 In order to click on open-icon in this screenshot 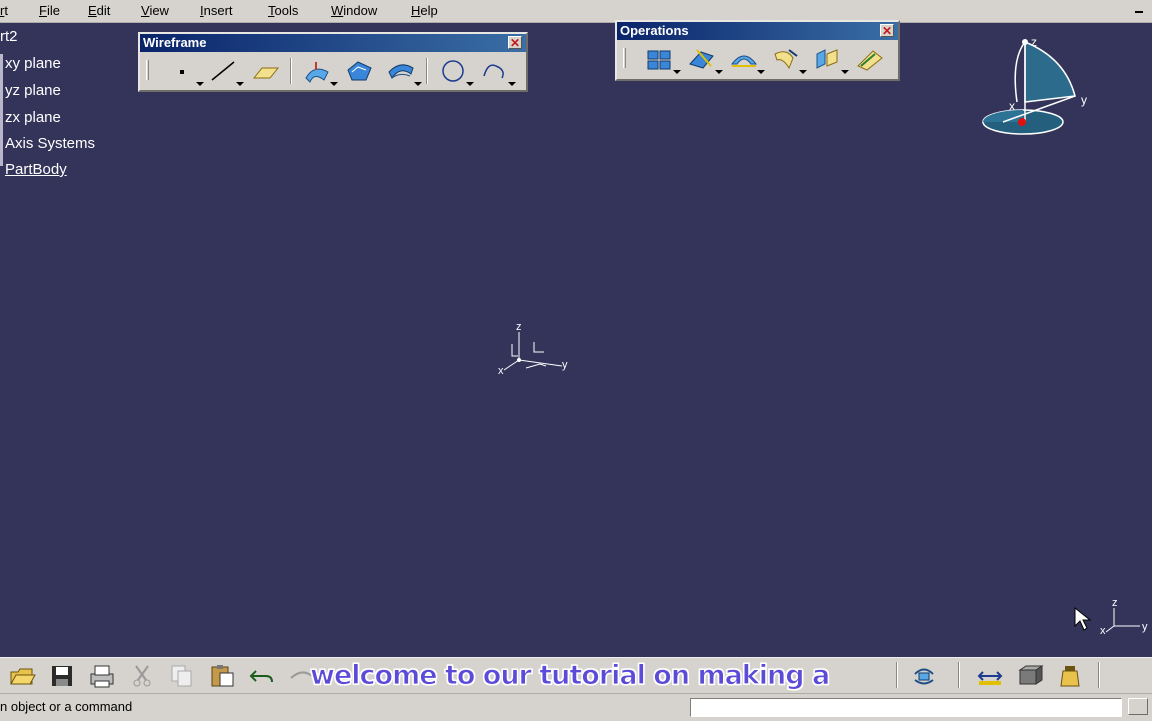, I will do `click(22, 676)`.